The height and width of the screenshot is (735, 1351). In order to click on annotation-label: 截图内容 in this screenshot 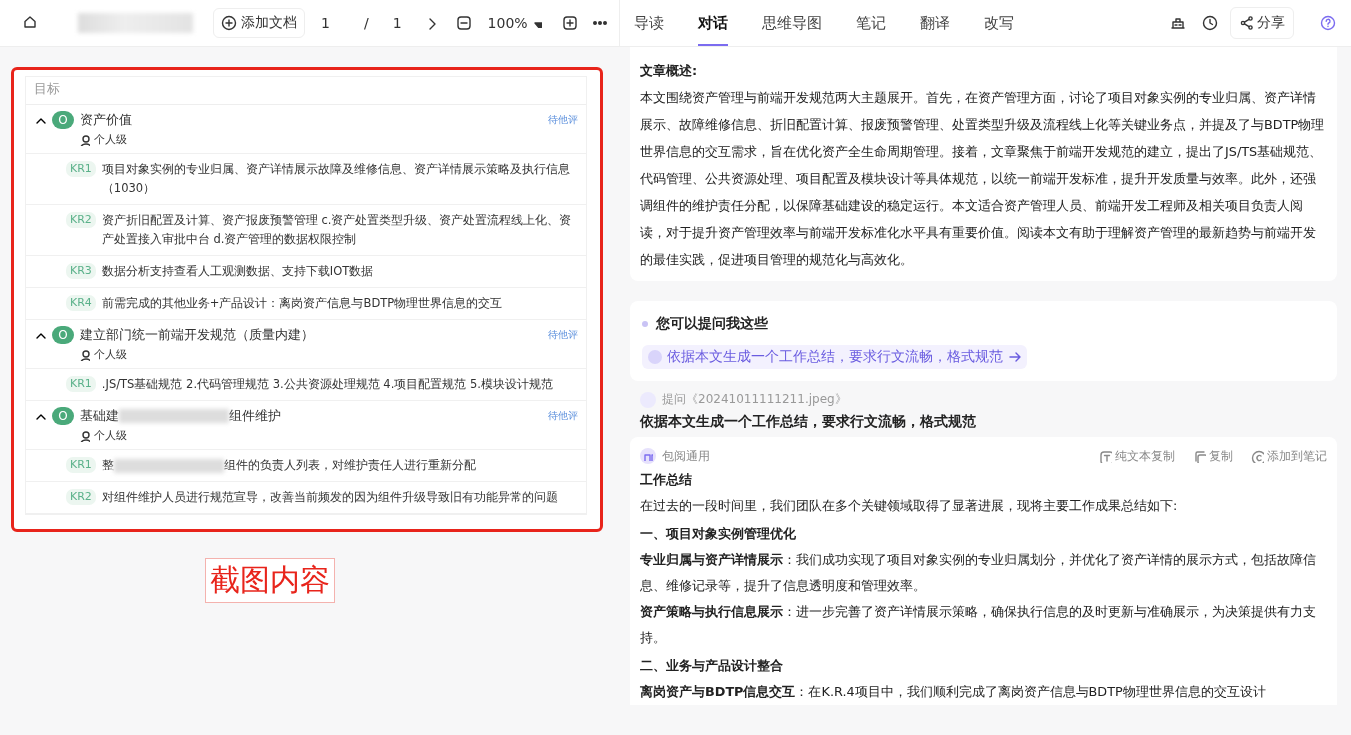, I will do `click(270, 580)`.